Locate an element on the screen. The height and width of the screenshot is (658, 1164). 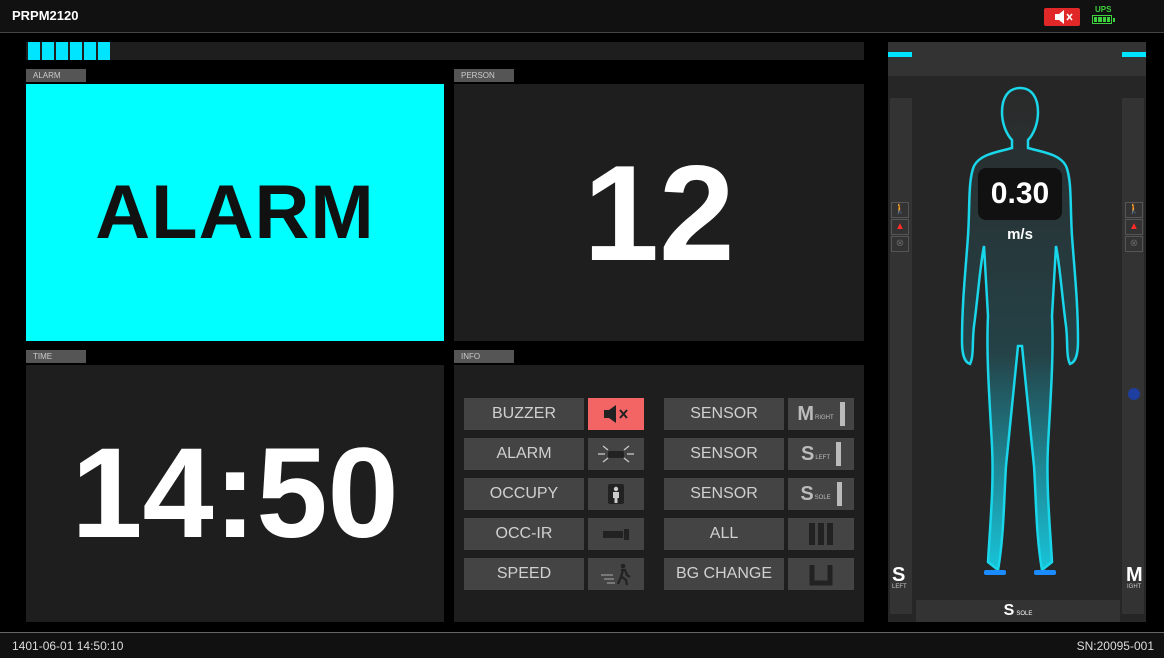
sensor-m-right-toggle: M RIGHT is located at coordinates (821, 414).